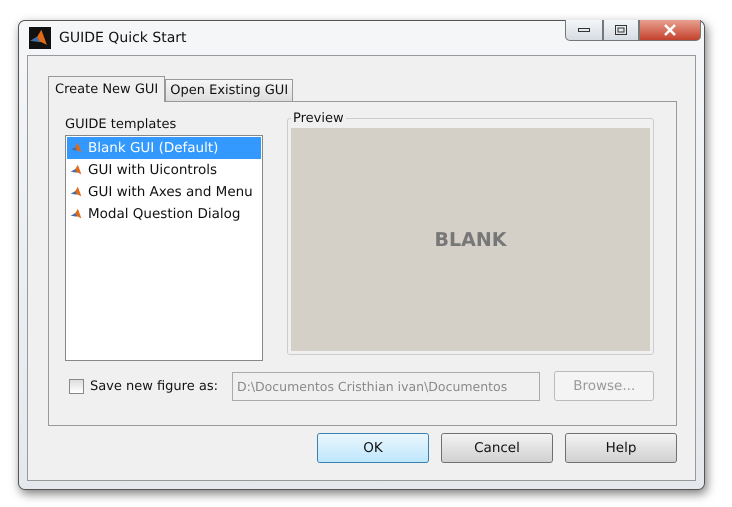 The image size is (732, 507). I want to click on group-title: Preview, so click(318, 118).